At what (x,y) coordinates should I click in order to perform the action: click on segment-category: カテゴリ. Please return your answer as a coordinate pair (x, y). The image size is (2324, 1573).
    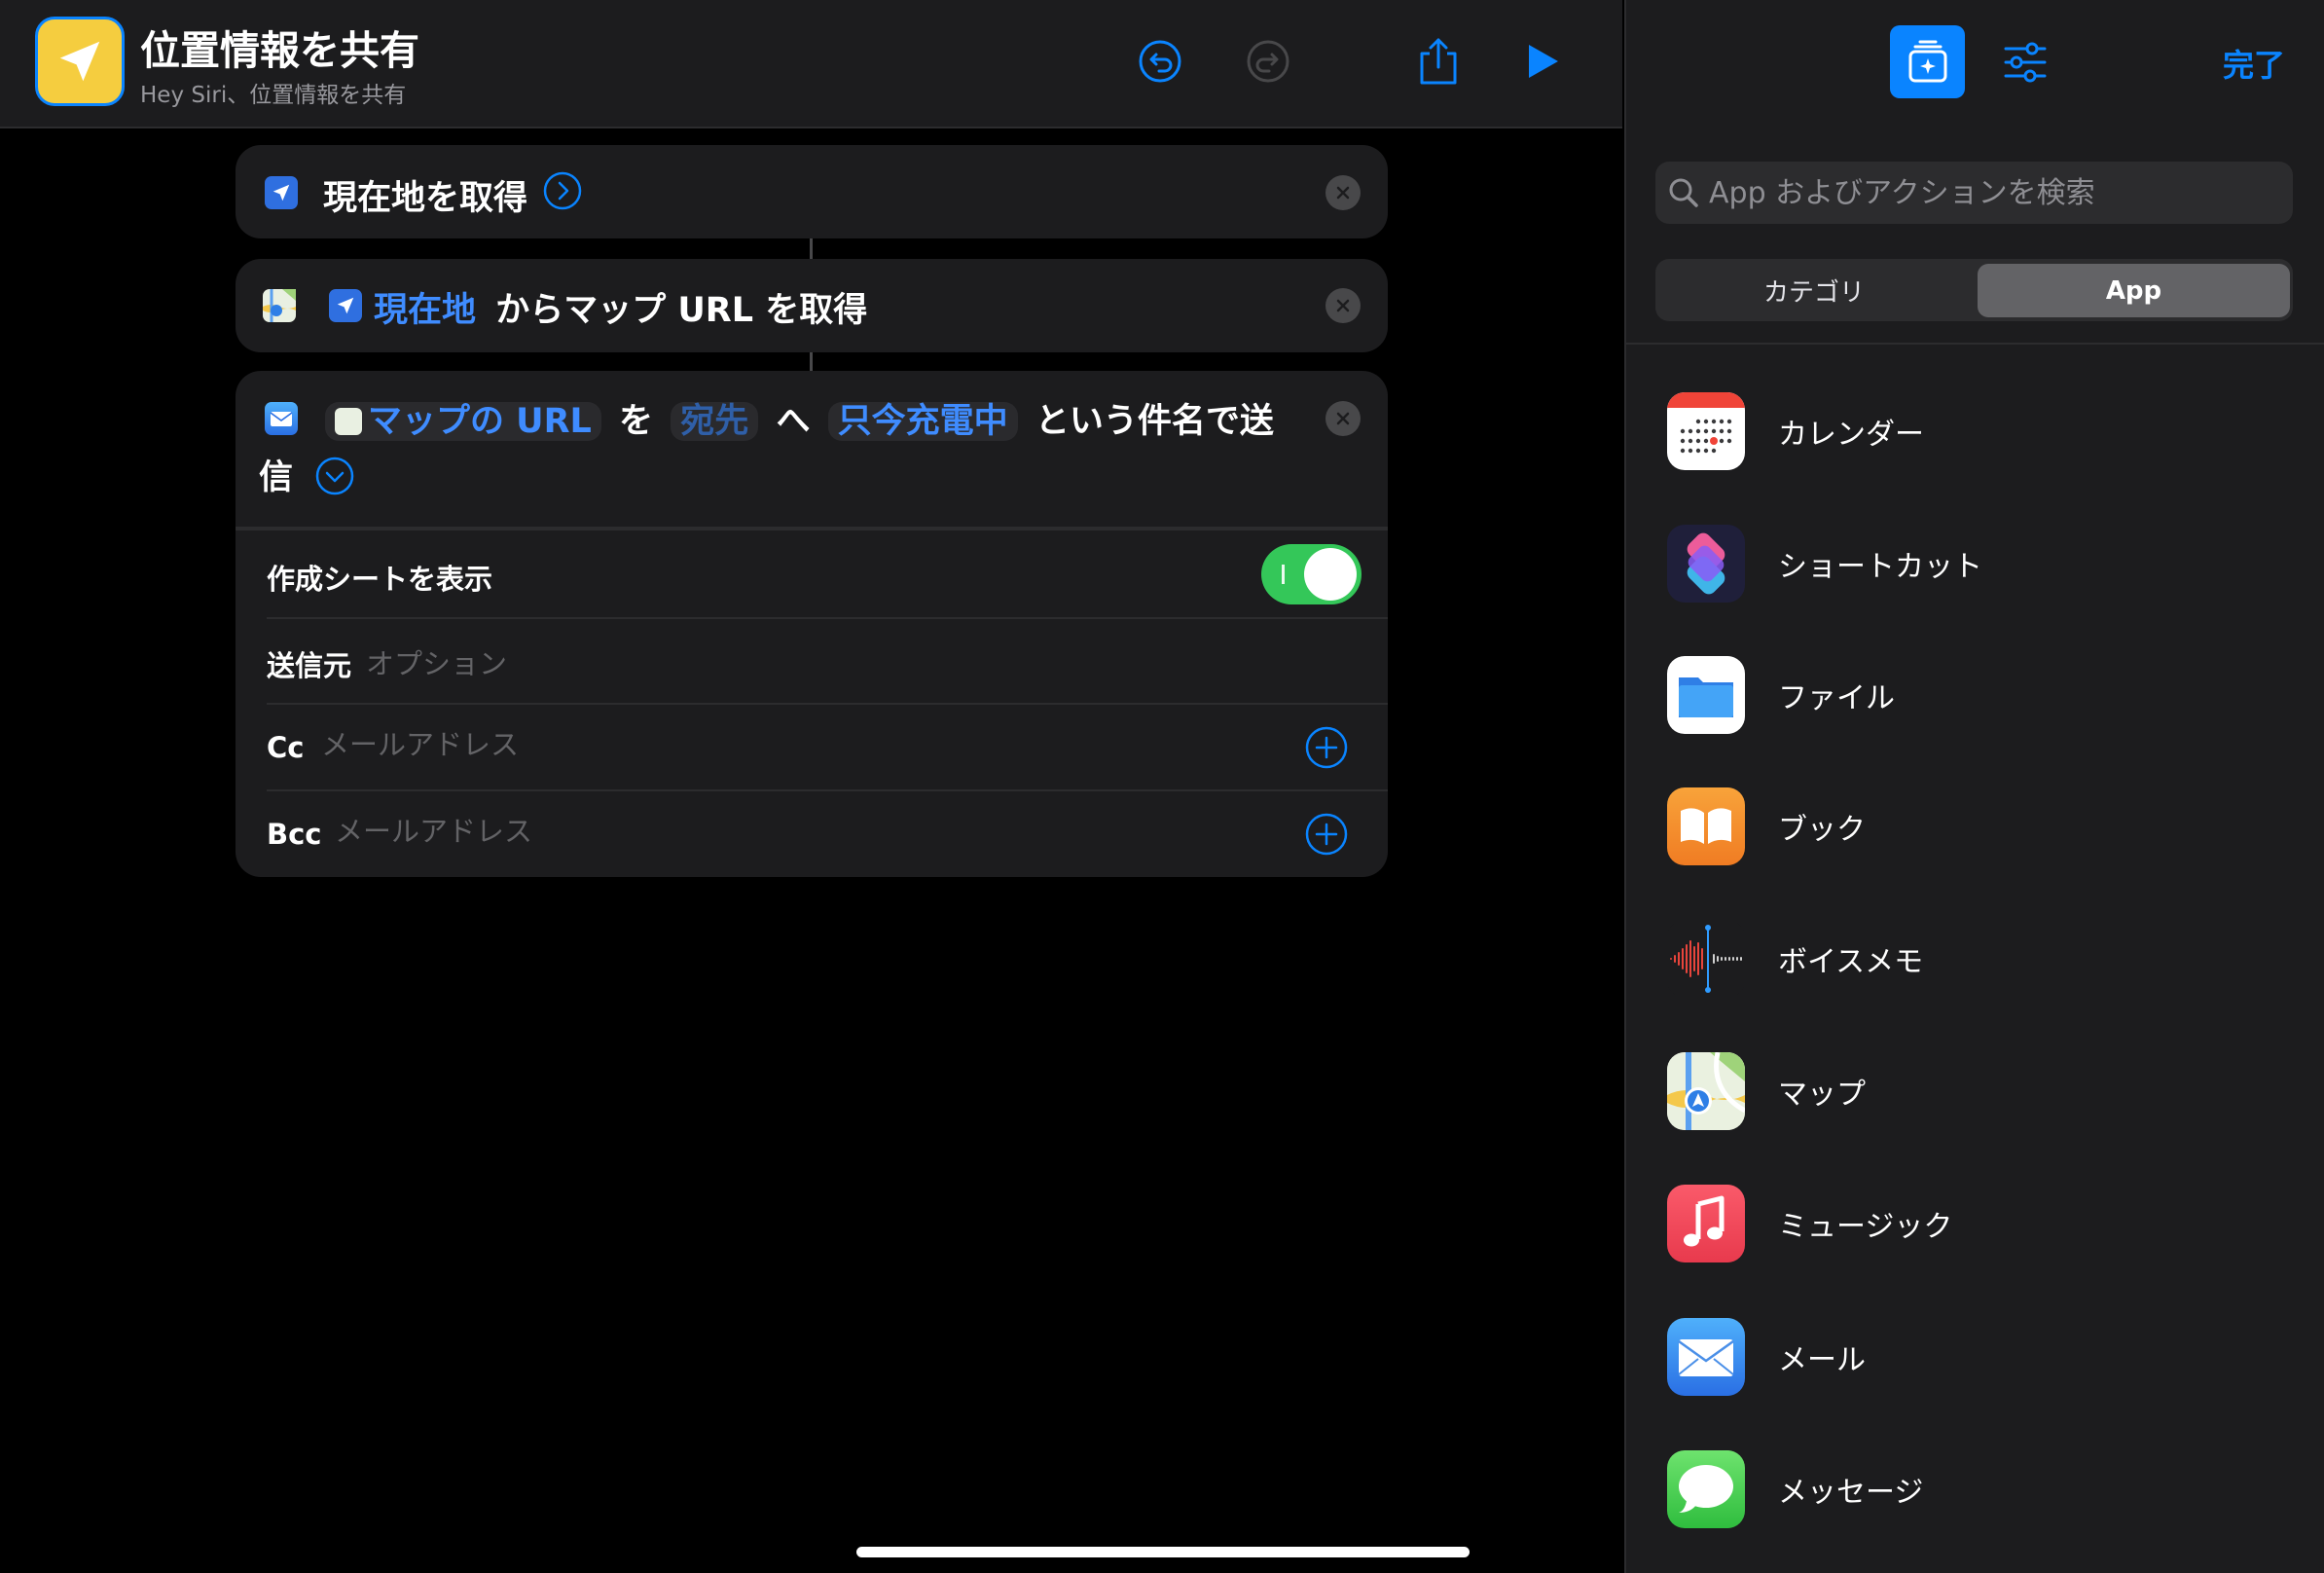
    Looking at the image, I should click on (1814, 290).